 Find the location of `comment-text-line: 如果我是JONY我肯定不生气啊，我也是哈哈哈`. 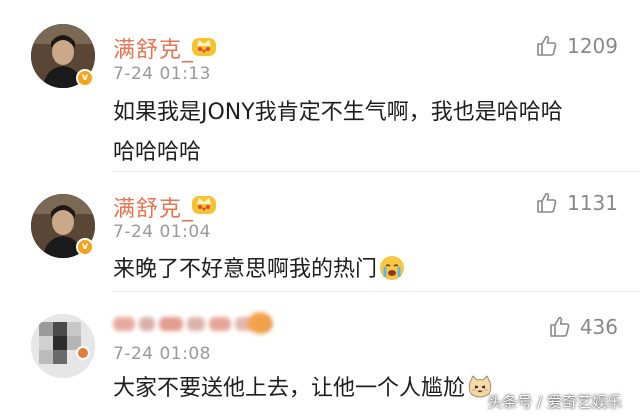

comment-text-line: 如果我是JONY我肯定不生气啊，我也是哈哈哈 is located at coordinates (338, 112).